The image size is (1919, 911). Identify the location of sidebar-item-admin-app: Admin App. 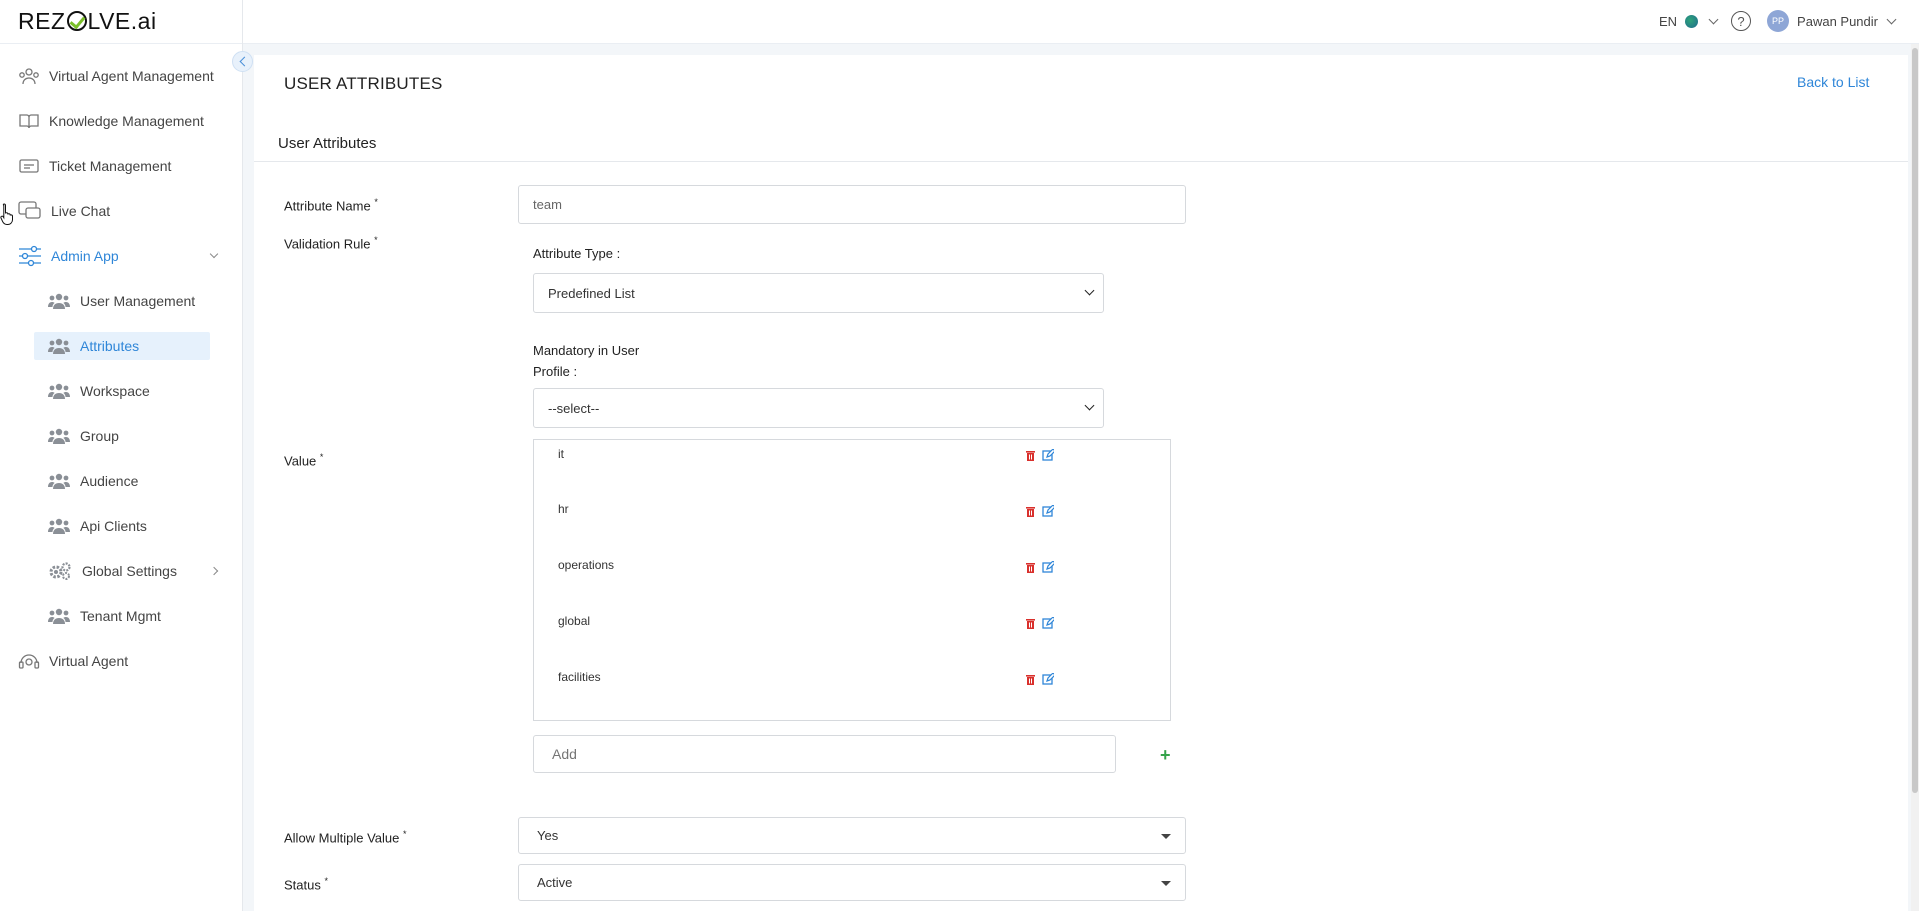
(68, 256).